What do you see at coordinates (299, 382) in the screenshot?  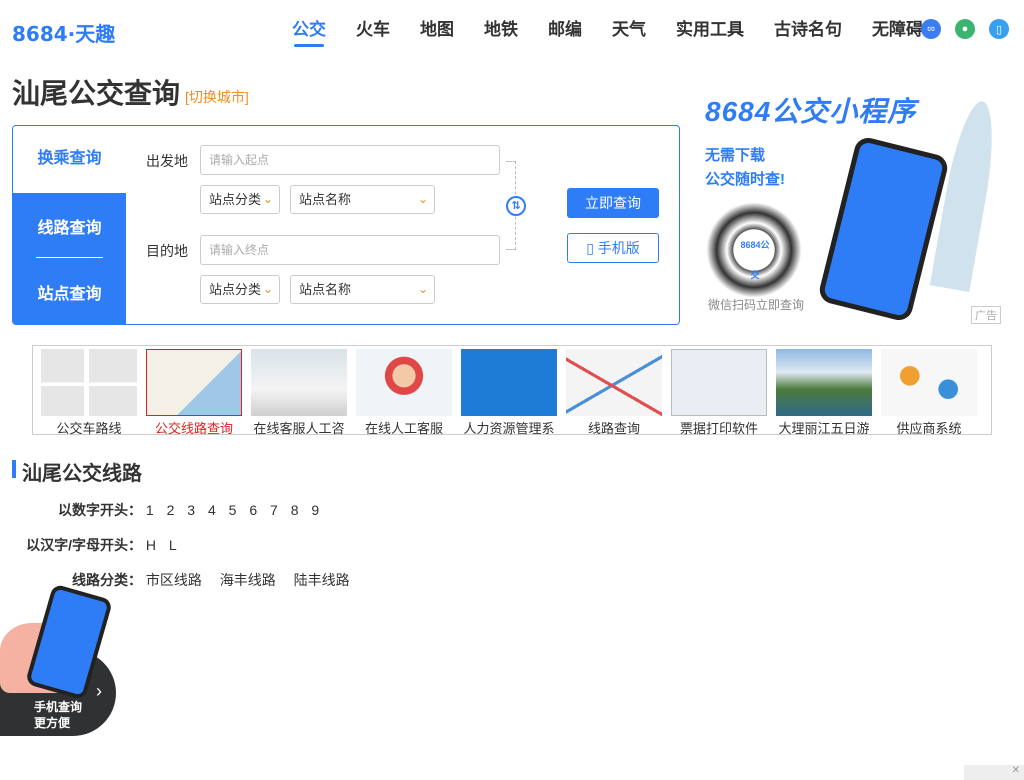 I see `customer-service-photo` at bounding box center [299, 382].